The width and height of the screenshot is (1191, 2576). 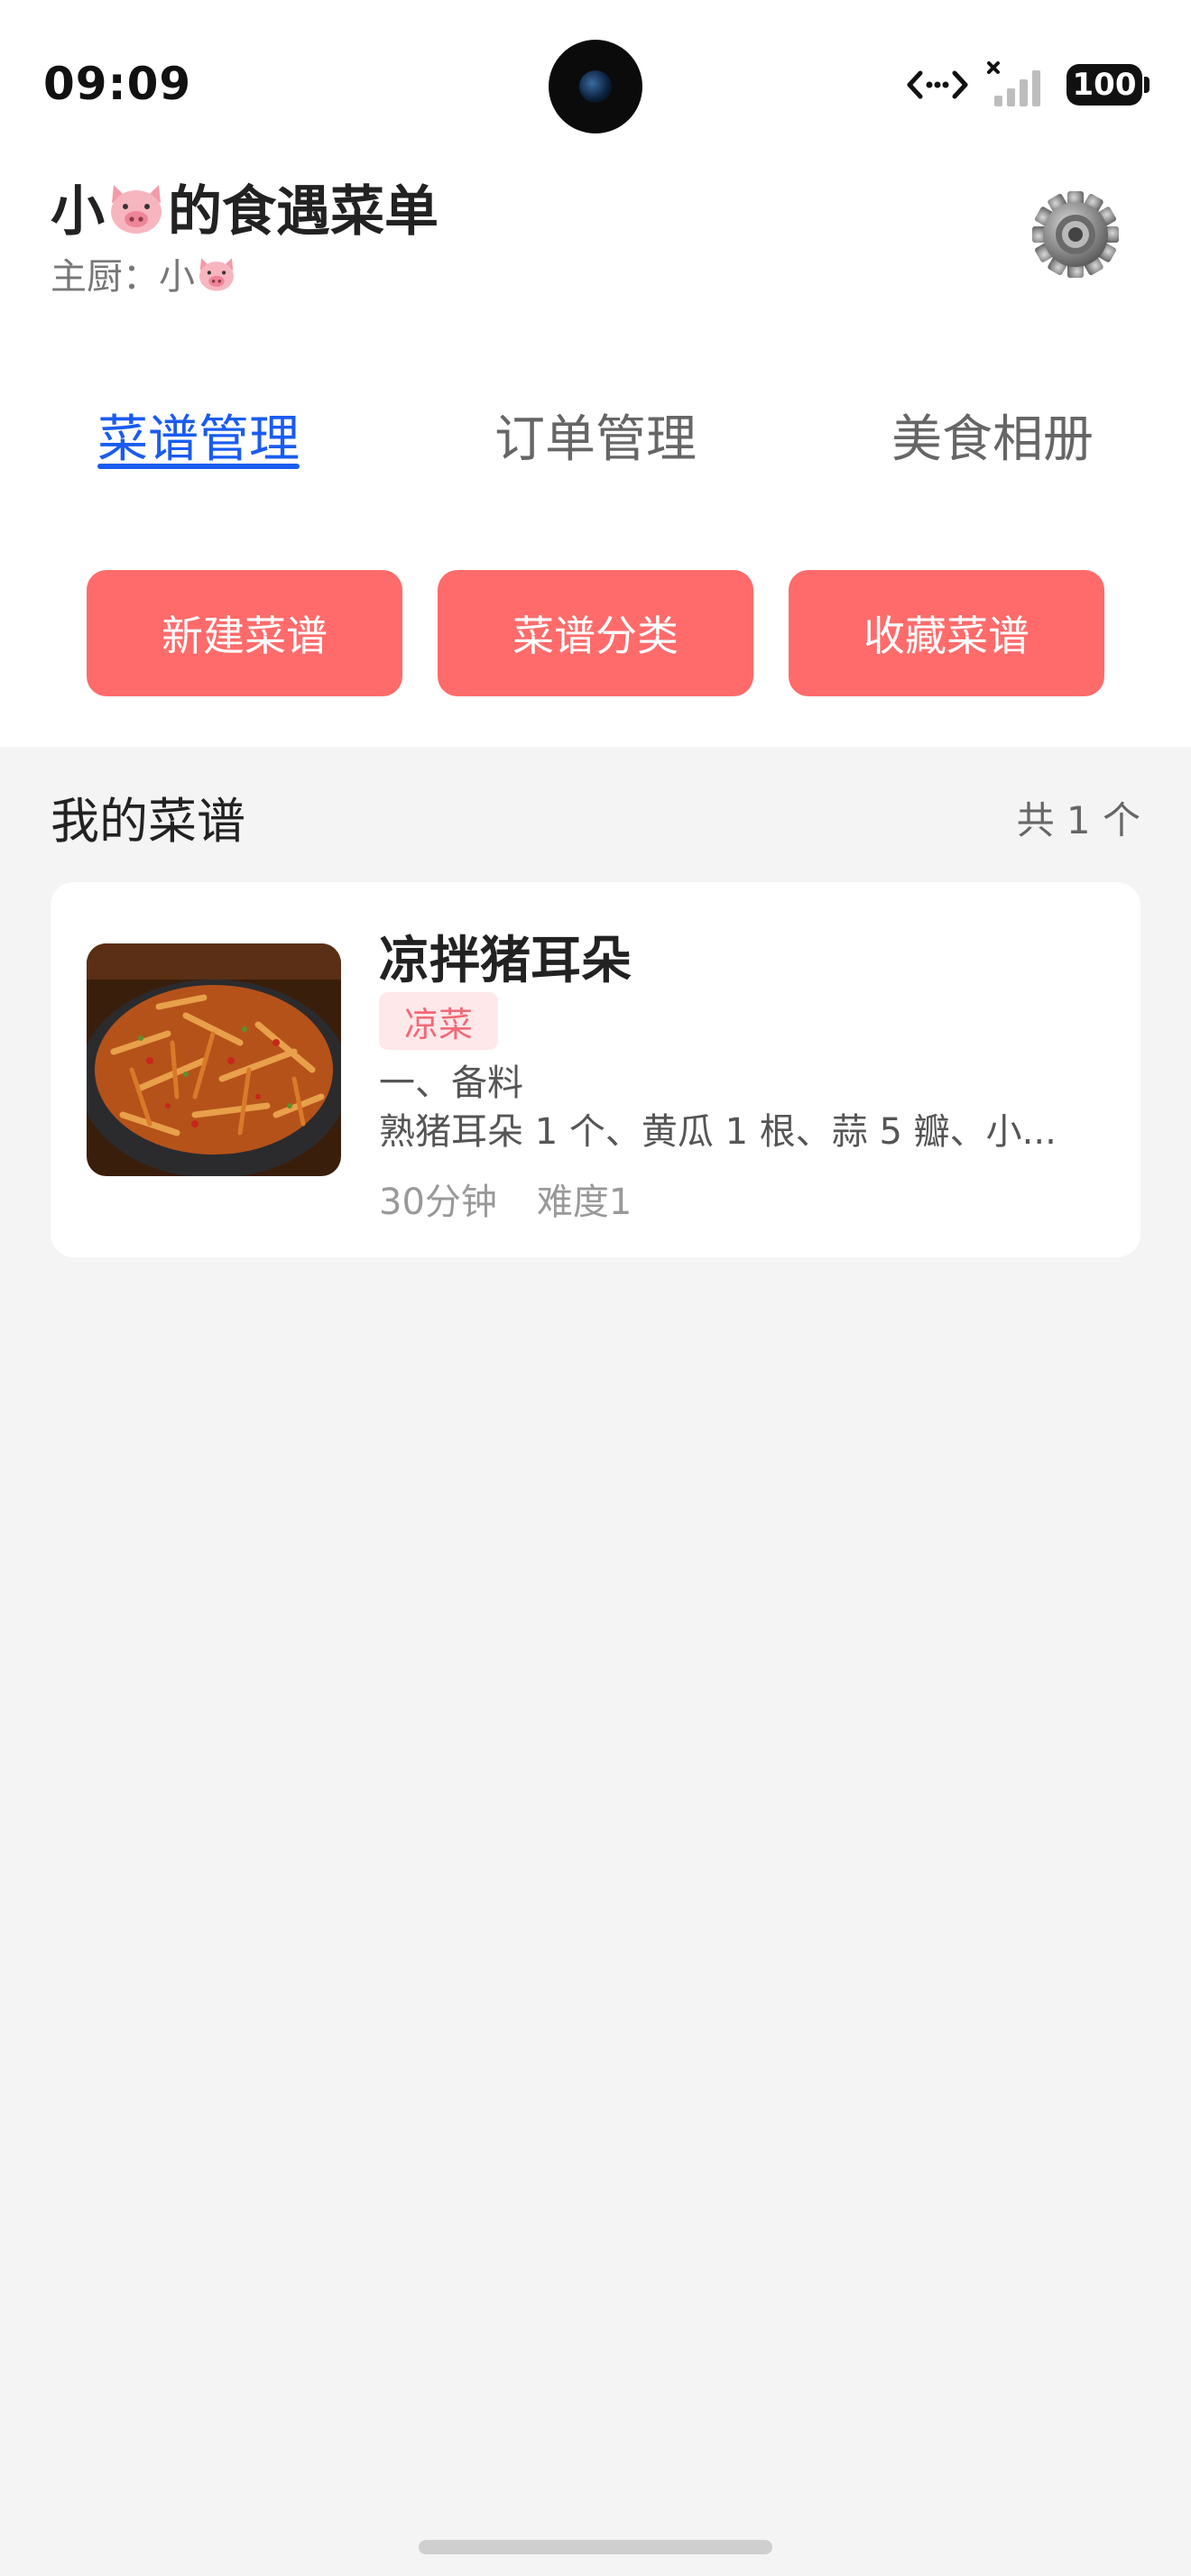 What do you see at coordinates (992, 435) in the screenshot?
I see `tab-food-album: 美食相册` at bounding box center [992, 435].